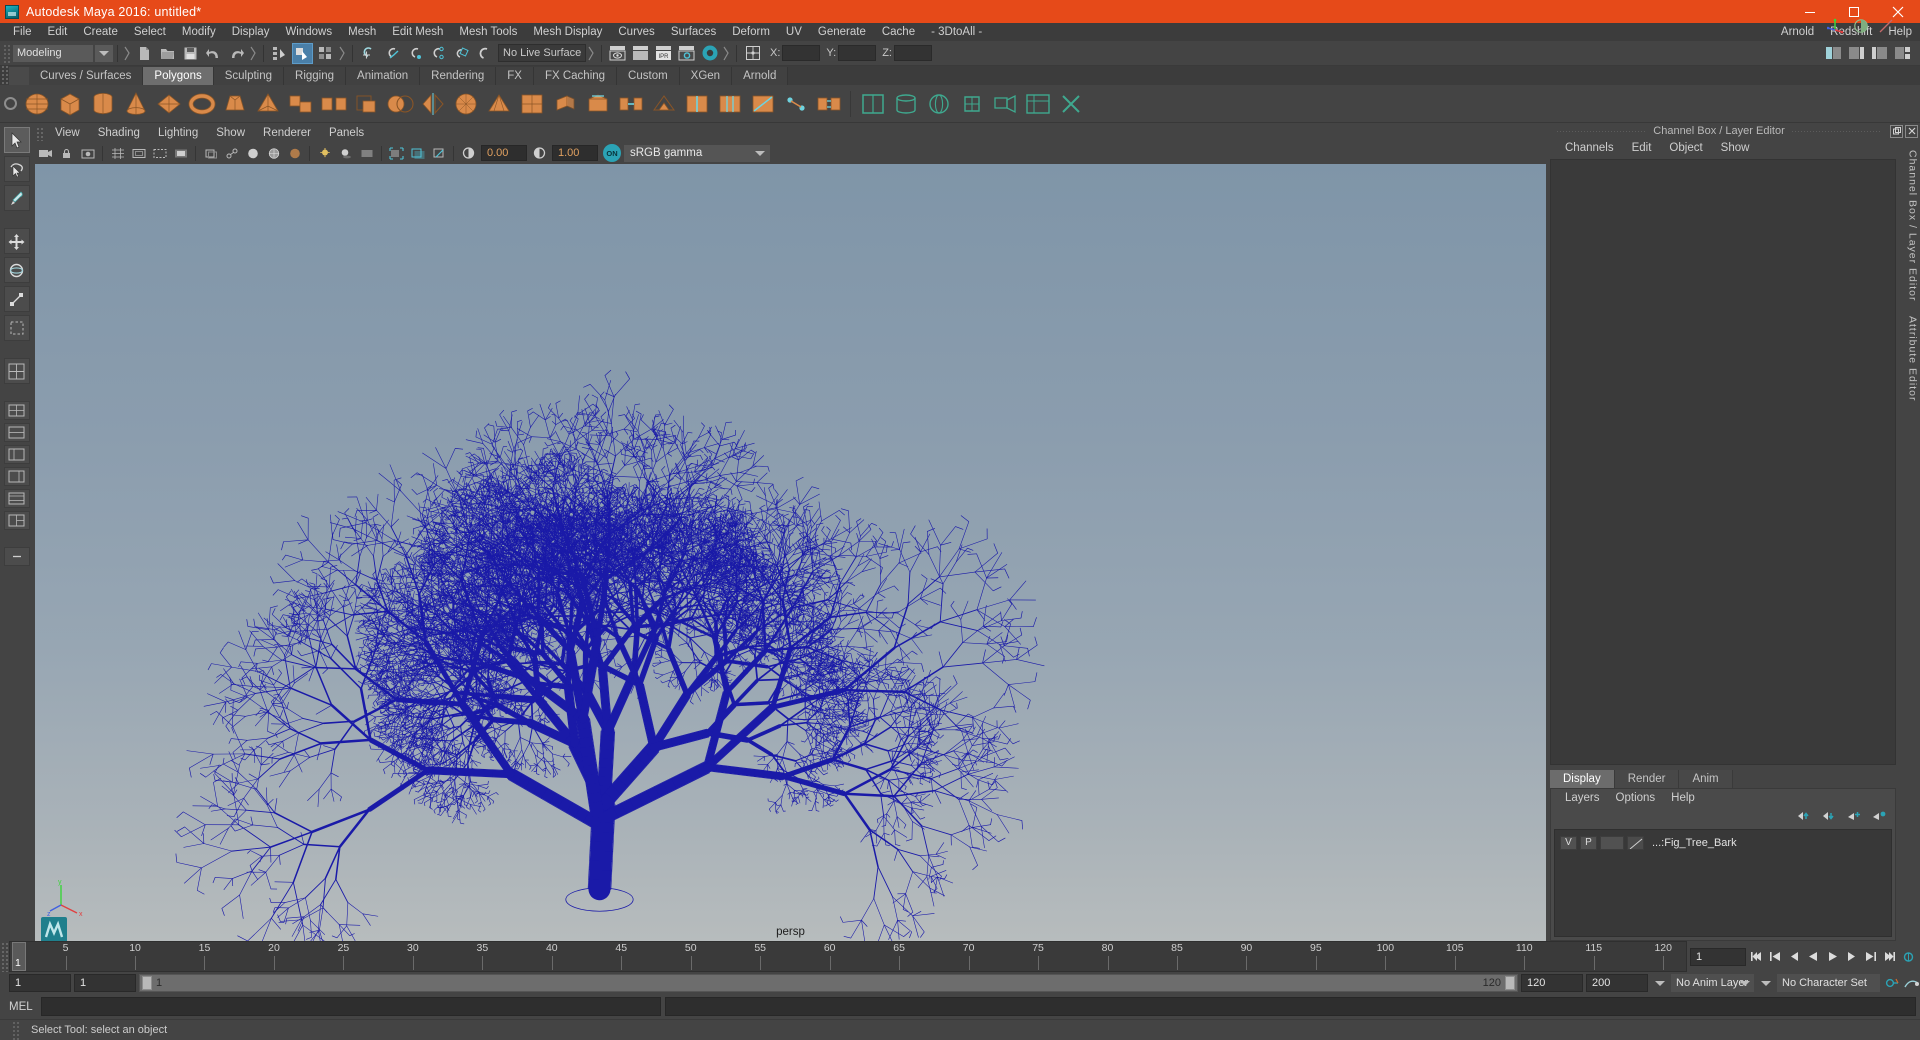 Image resolution: width=1920 pixels, height=1040 pixels. What do you see at coordinates (53, 53) in the screenshot?
I see `menuset-selector: Modeling` at bounding box center [53, 53].